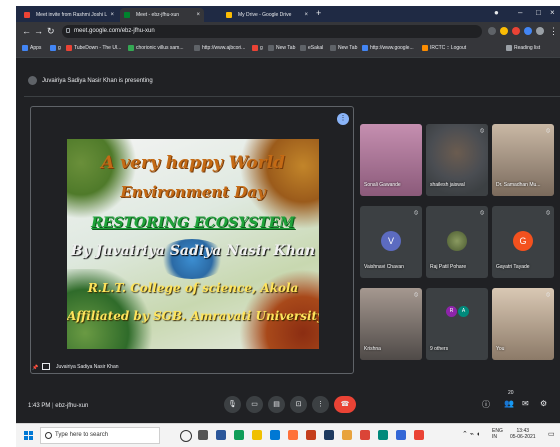 This screenshot has width=560, height=447. What do you see at coordinates (267, 15) in the screenshot?
I see `tab-drive: My Drive - Google Drive ×` at bounding box center [267, 15].